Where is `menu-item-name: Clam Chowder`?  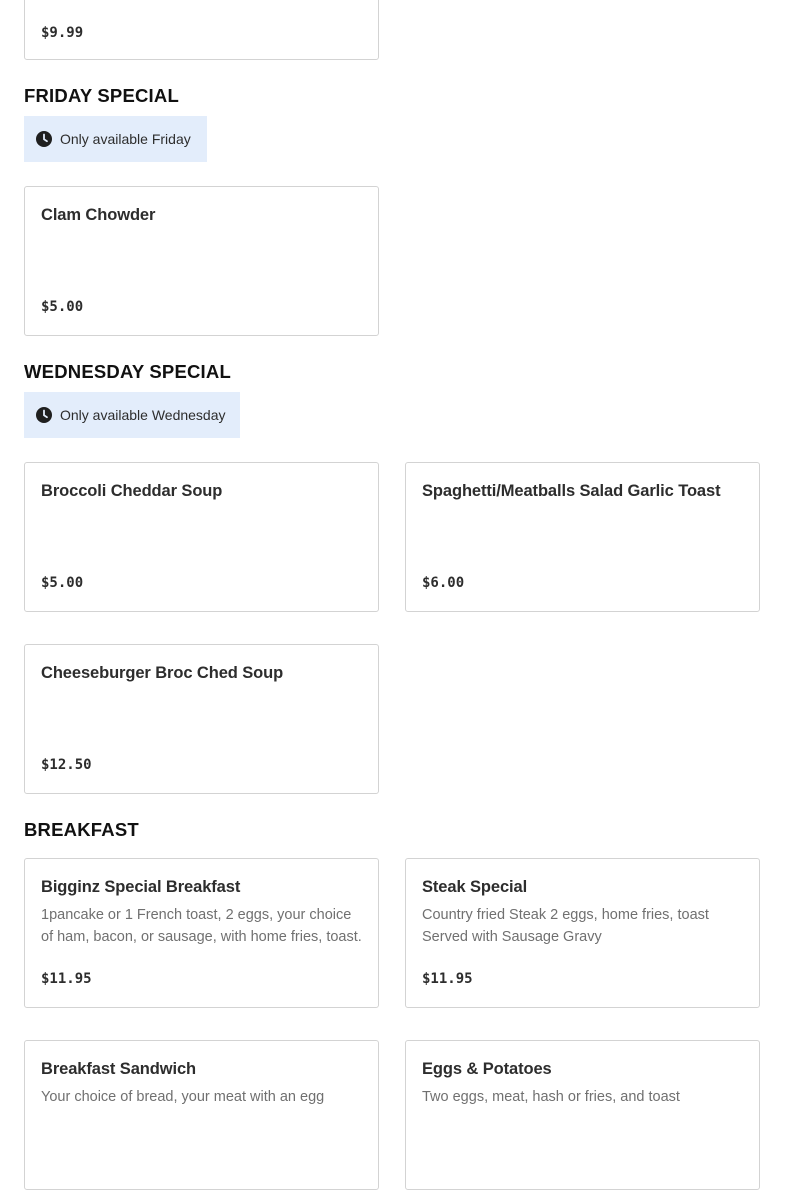 menu-item-name: Clam Chowder is located at coordinates (98, 215).